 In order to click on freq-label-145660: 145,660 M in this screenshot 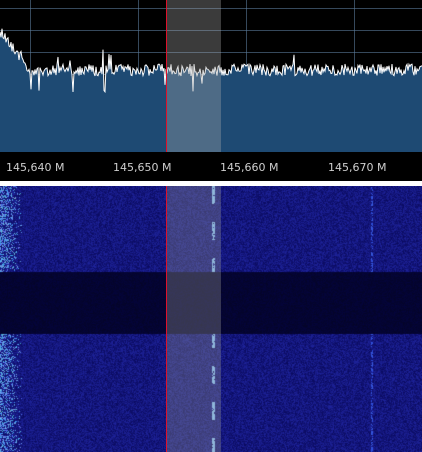, I will do `click(249, 167)`.